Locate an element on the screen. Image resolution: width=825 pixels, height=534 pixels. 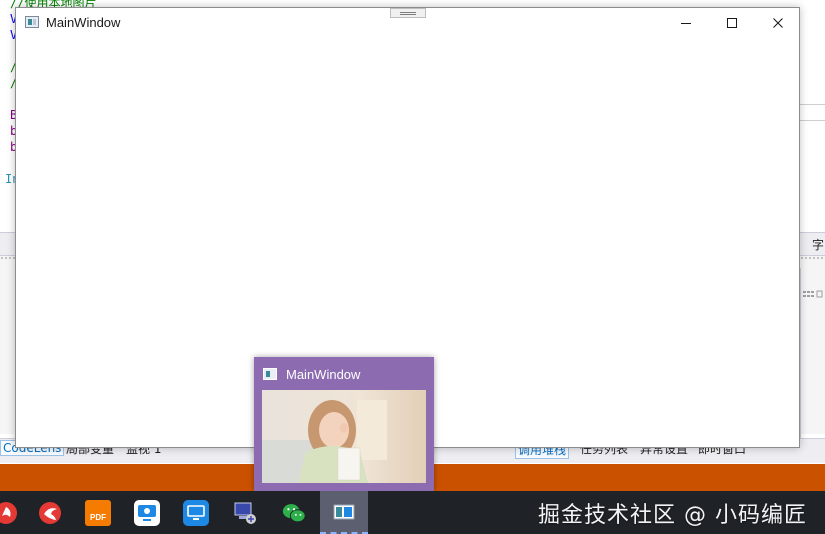
minimize-button is located at coordinates (686, 23).